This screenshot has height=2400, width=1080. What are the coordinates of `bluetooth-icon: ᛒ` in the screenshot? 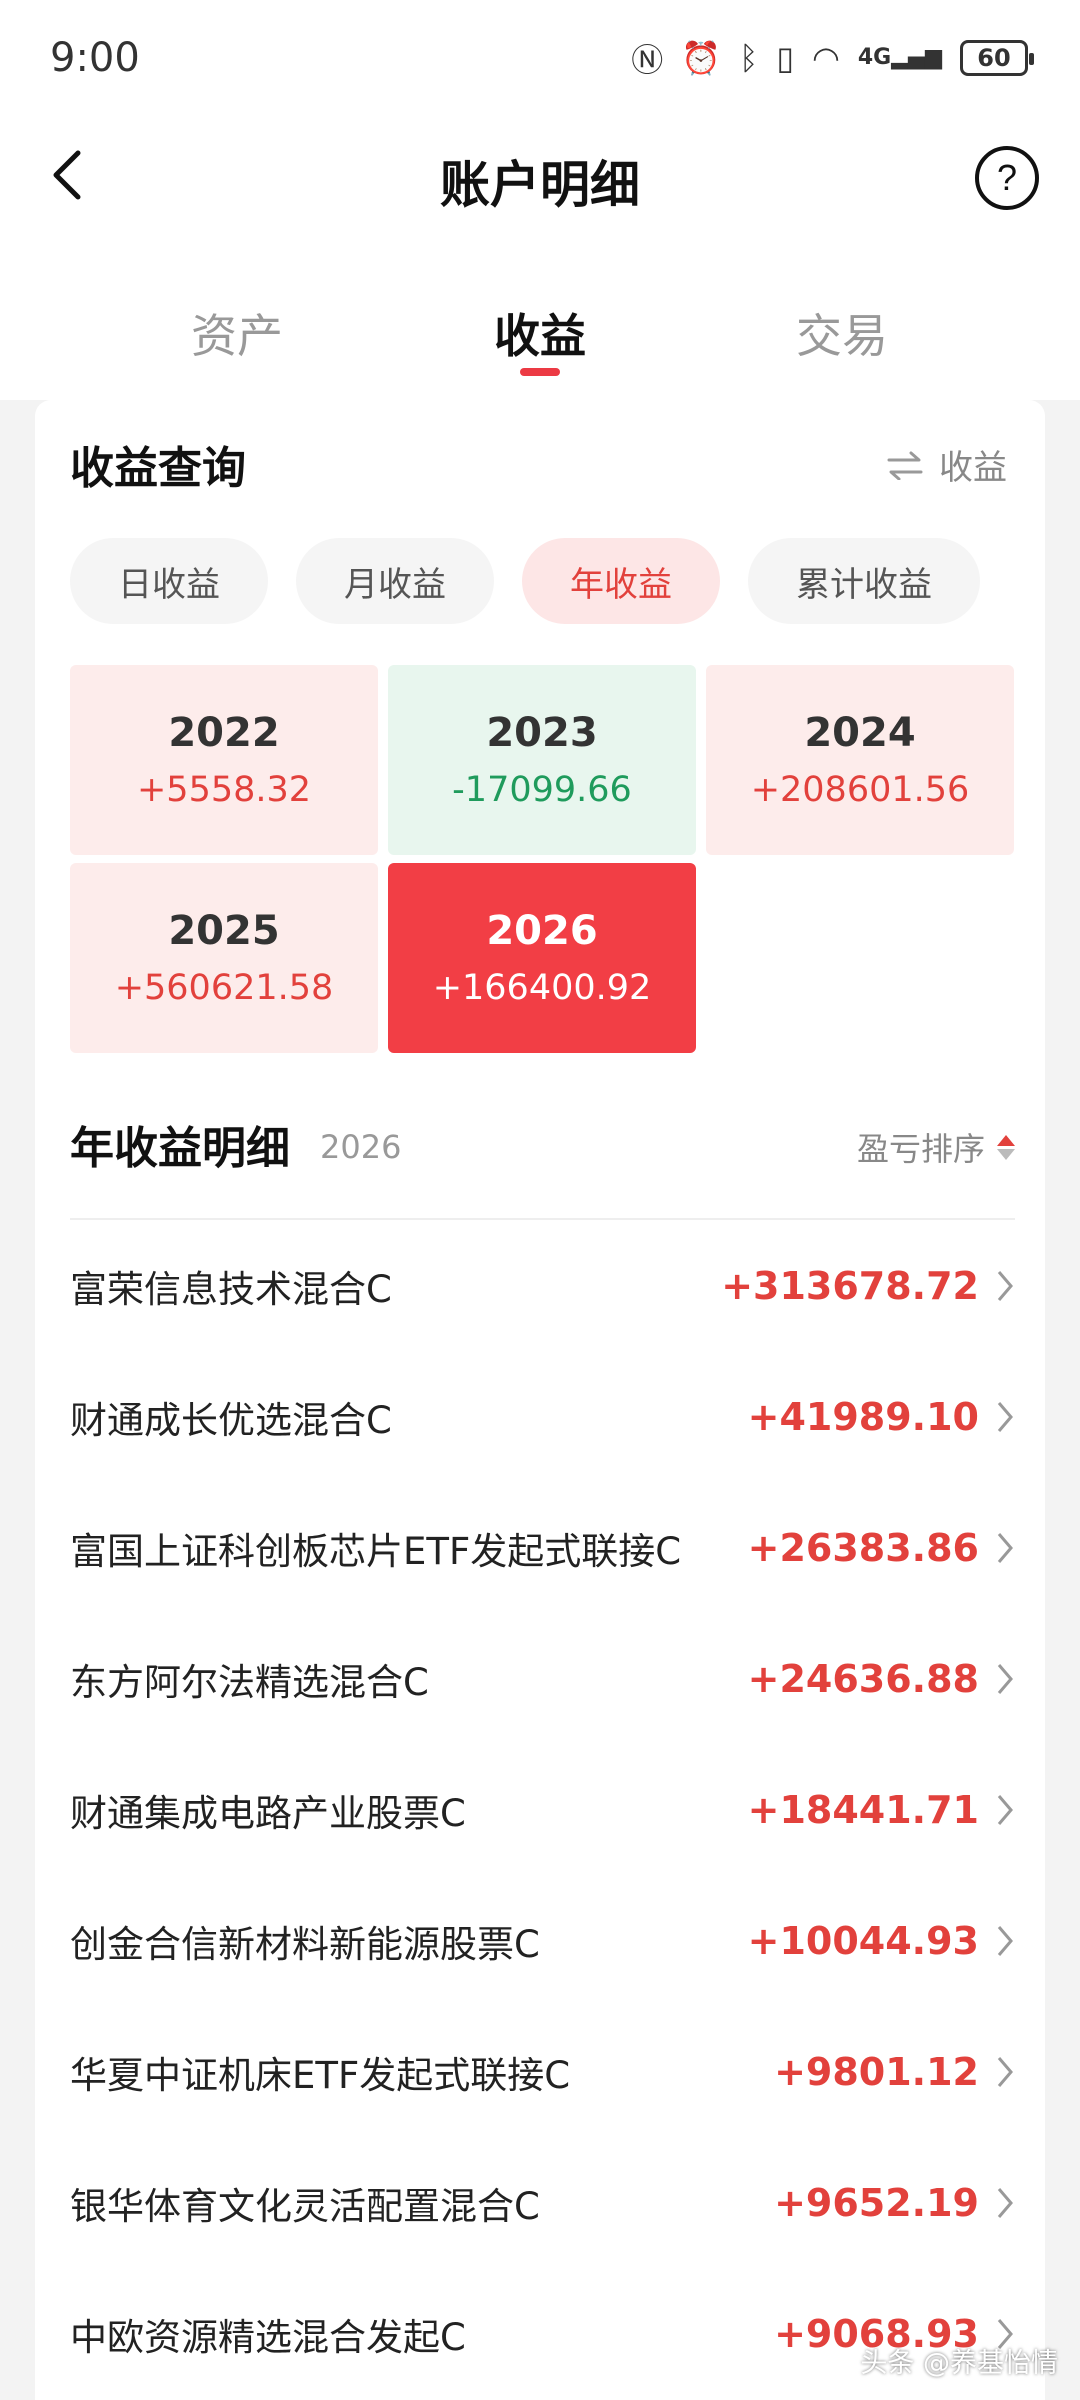 It's located at (749, 57).